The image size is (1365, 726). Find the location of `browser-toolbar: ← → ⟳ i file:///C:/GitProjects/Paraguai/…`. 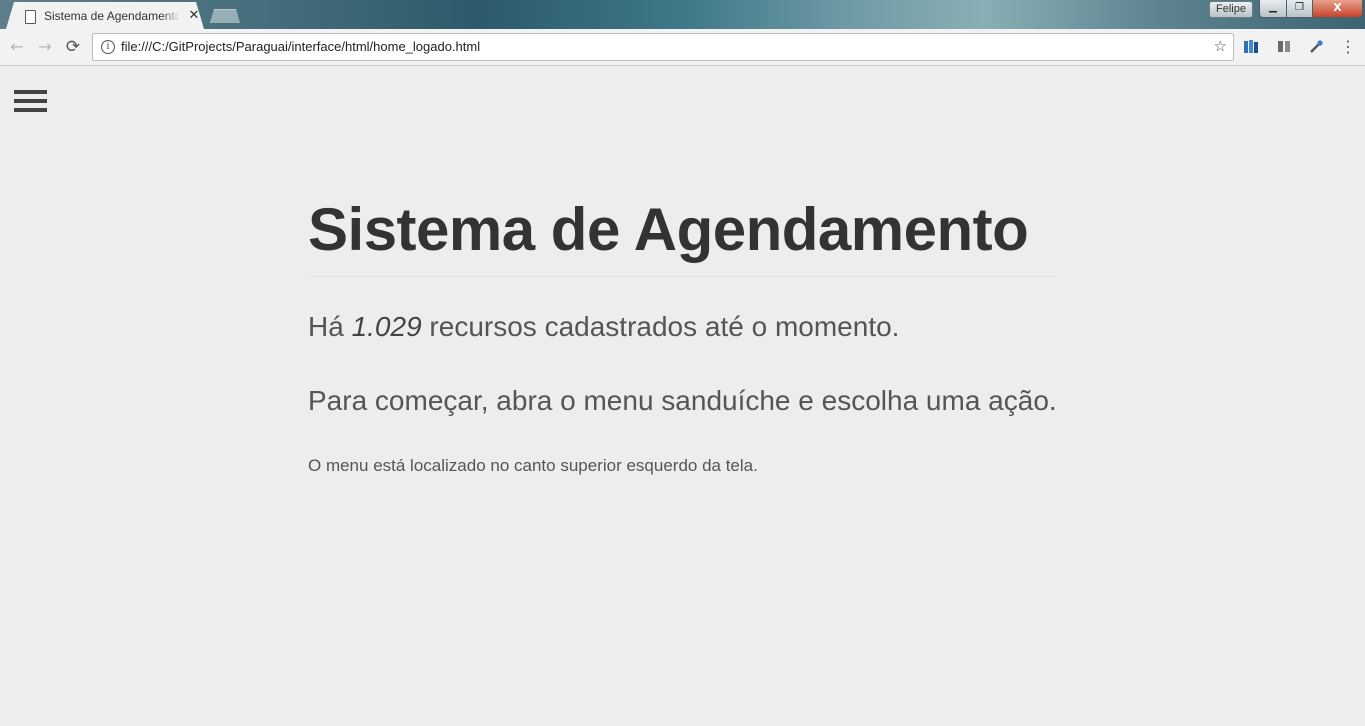

browser-toolbar: ← → ⟳ i file:///C:/GitProjects/Paraguai/… is located at coordinates (682, 47).